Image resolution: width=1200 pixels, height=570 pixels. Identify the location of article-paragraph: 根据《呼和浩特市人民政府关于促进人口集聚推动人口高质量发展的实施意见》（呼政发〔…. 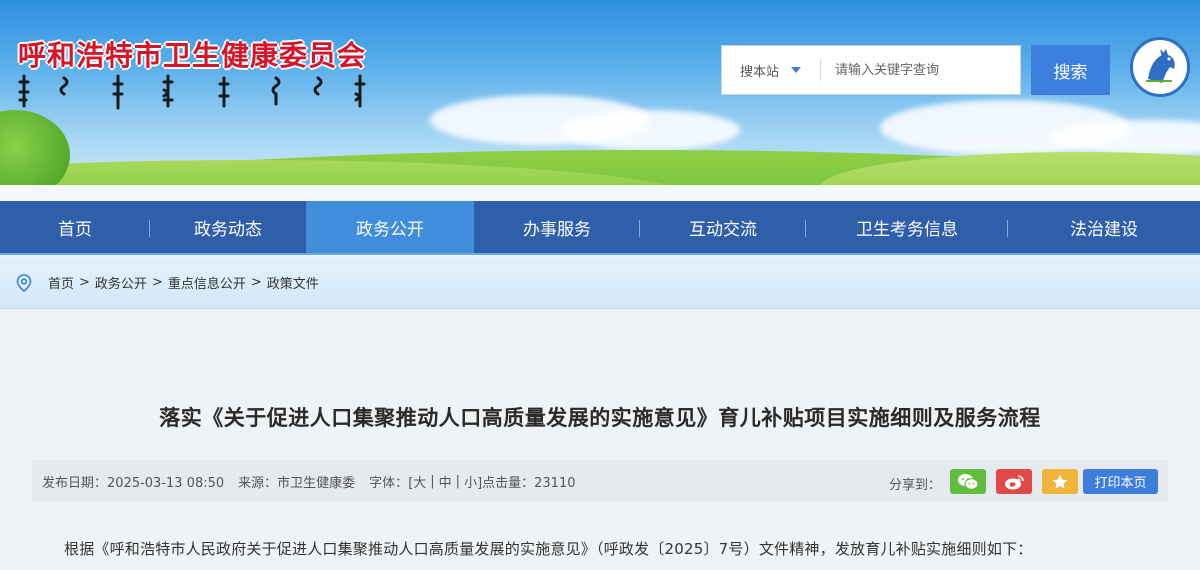
(548, 549).